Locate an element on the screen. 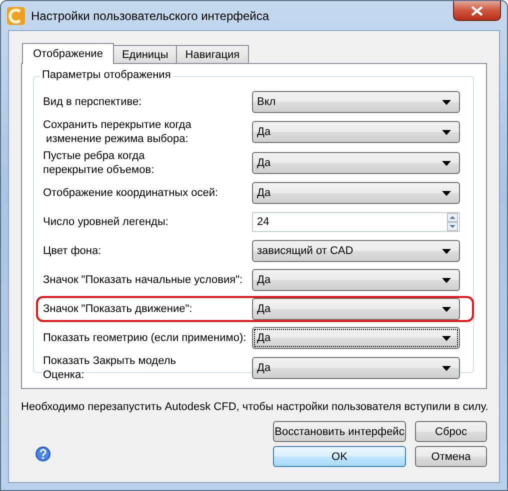  group-title: Параметры отображения is located at coordinates (106, 75).